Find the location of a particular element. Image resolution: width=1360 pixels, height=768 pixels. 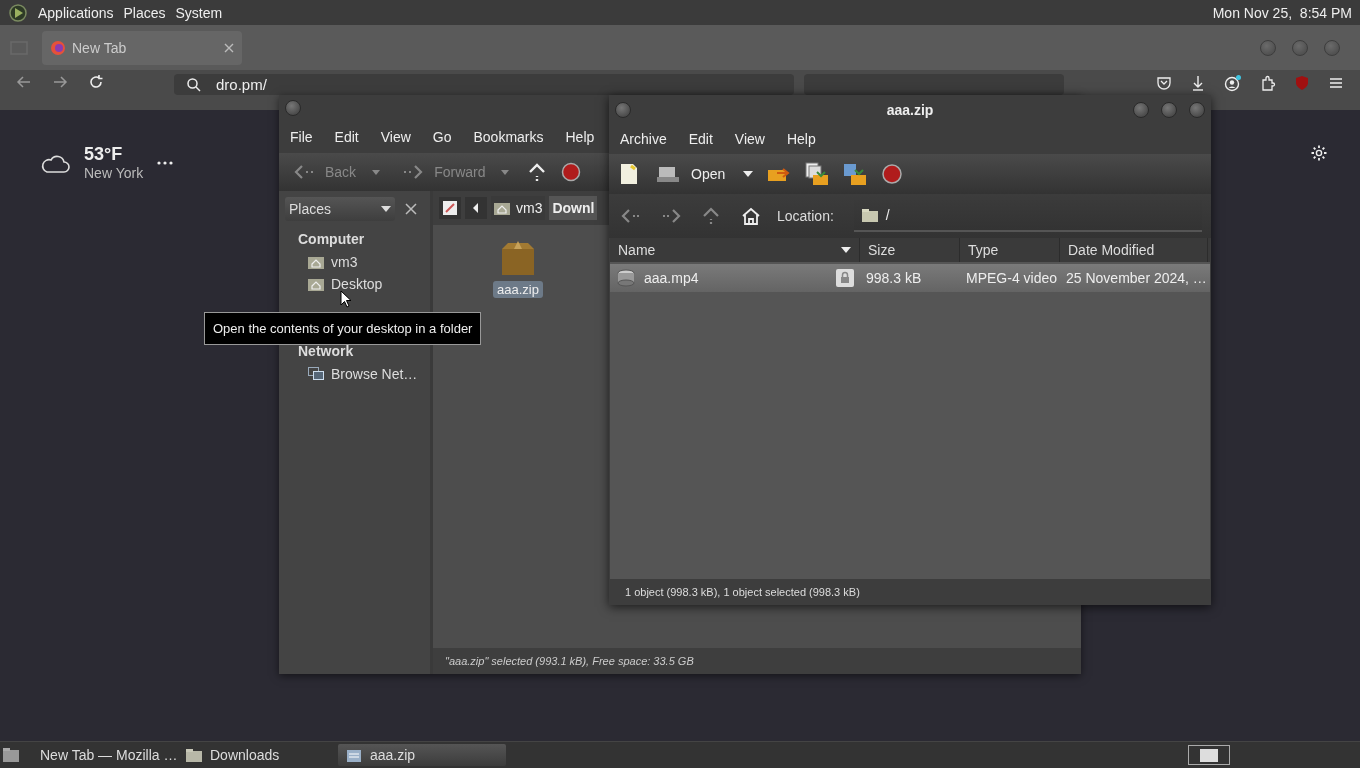

home-icon is located at coordinates (751, 216).